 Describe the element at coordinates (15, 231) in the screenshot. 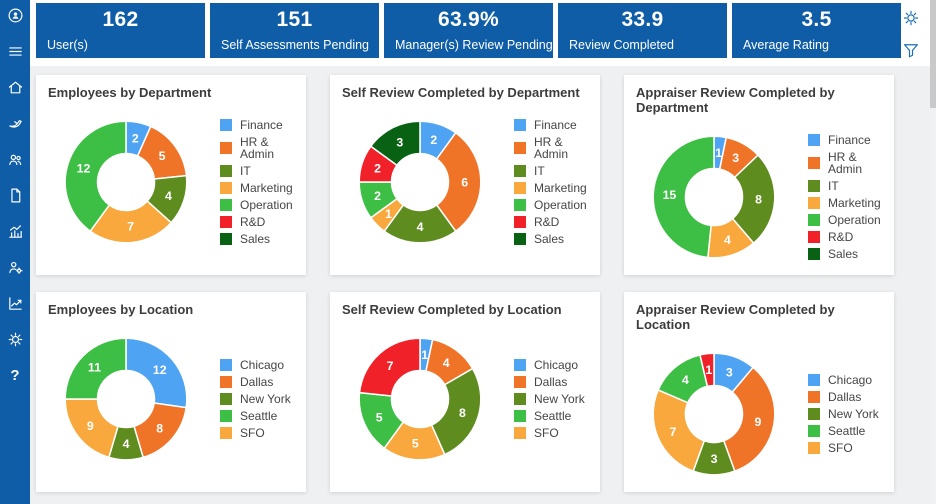

I see `bar-chart-icon` at that location.